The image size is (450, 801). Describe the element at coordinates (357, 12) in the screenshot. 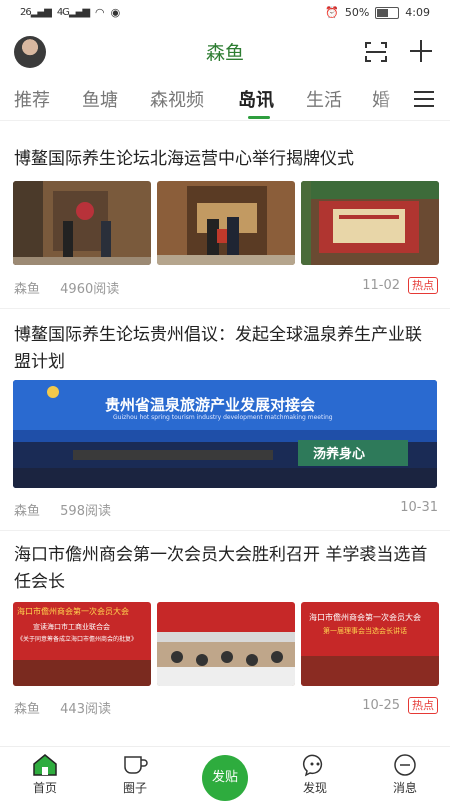

I see `battery-percent: 50%` at that location.